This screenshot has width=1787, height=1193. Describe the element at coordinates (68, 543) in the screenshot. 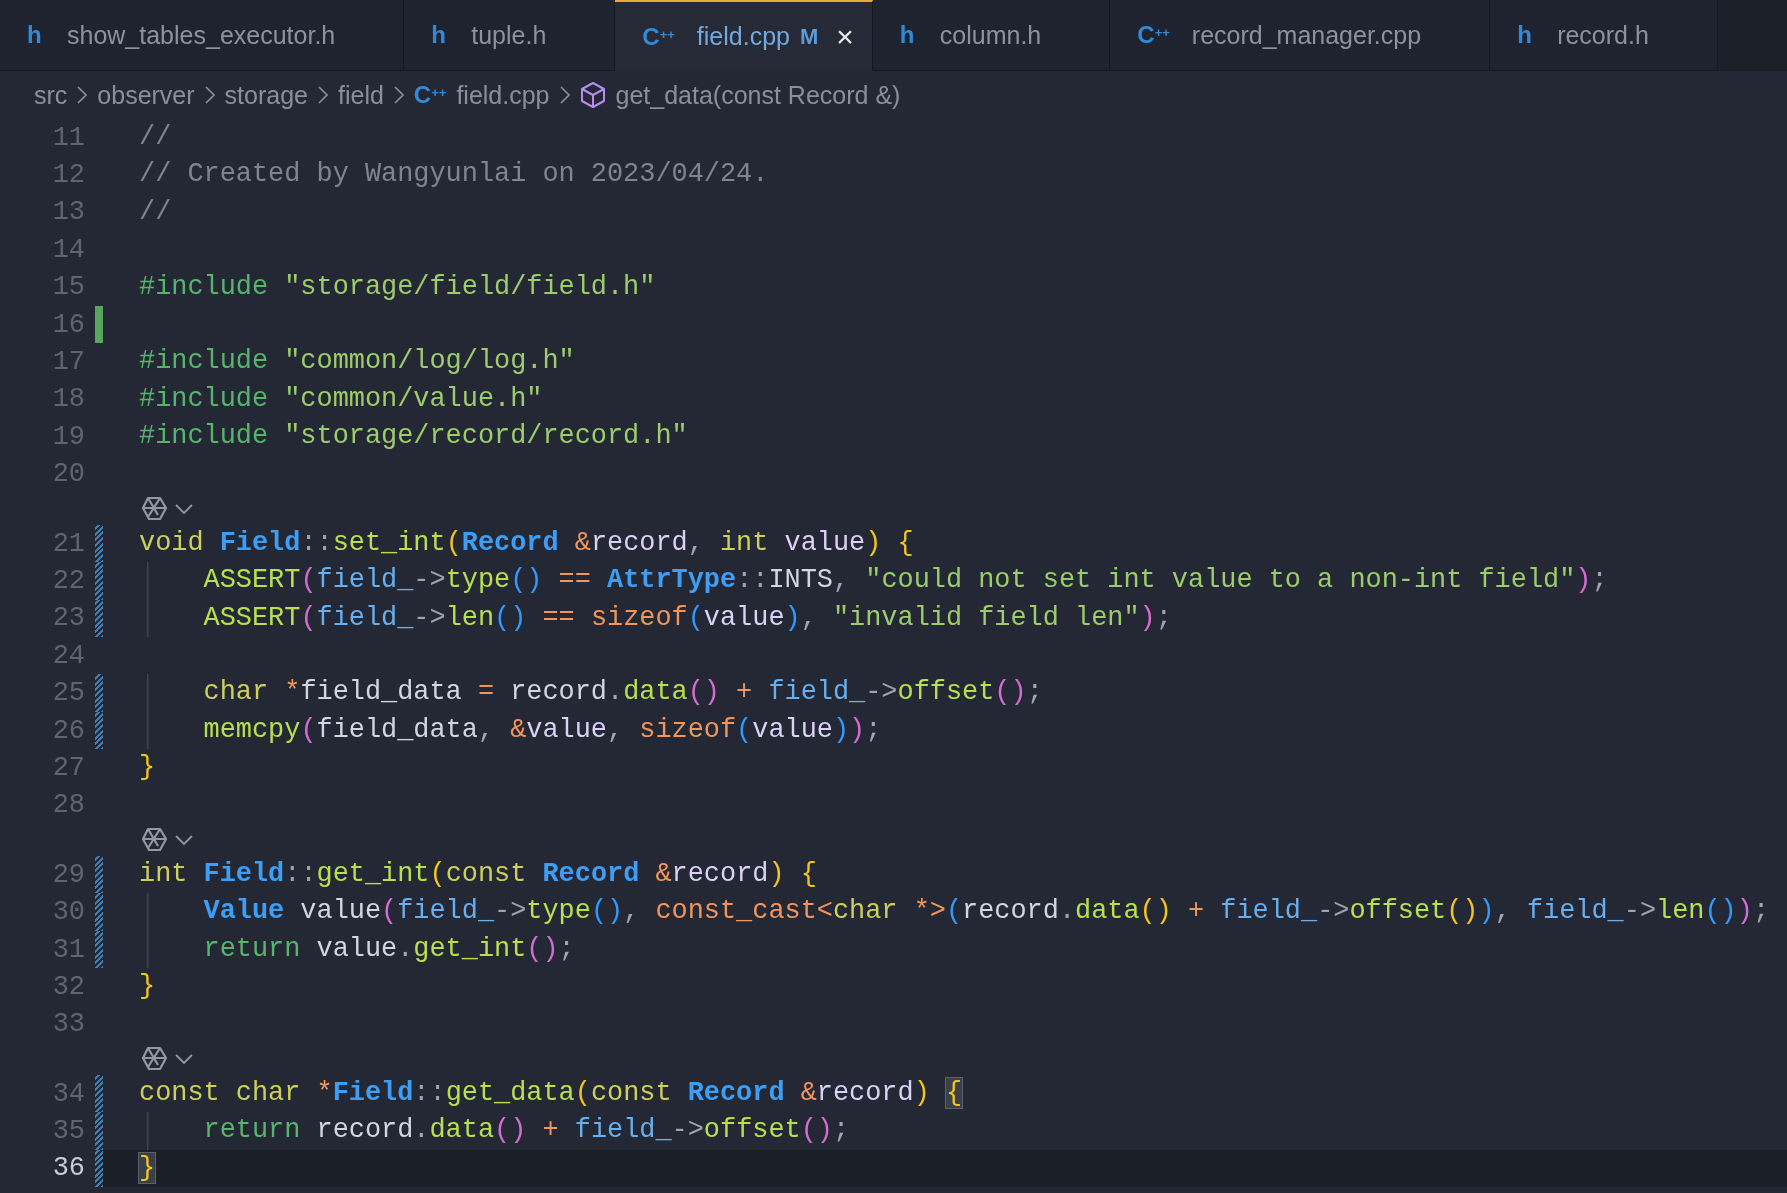

I see `line-number: 21` at that location.